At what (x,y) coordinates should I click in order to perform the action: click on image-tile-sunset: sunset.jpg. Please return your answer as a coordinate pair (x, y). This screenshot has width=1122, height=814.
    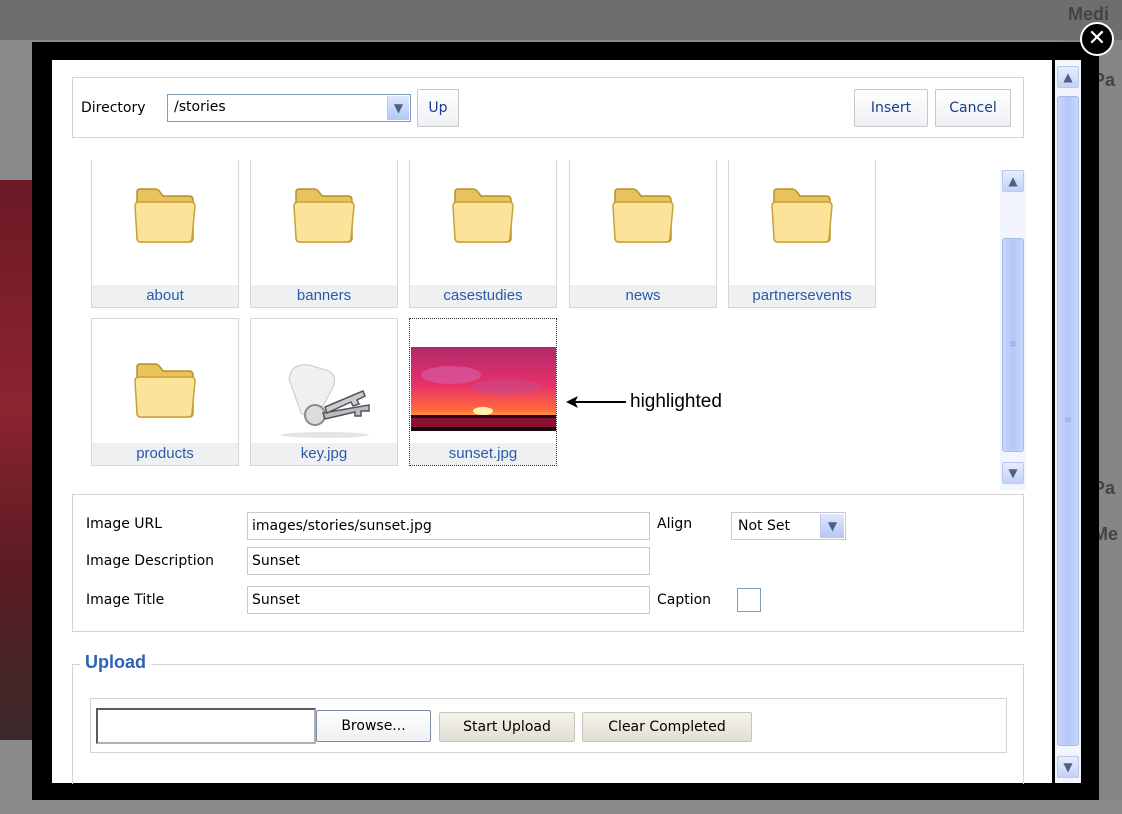
    Looking at the image, I should click on (483, 392).